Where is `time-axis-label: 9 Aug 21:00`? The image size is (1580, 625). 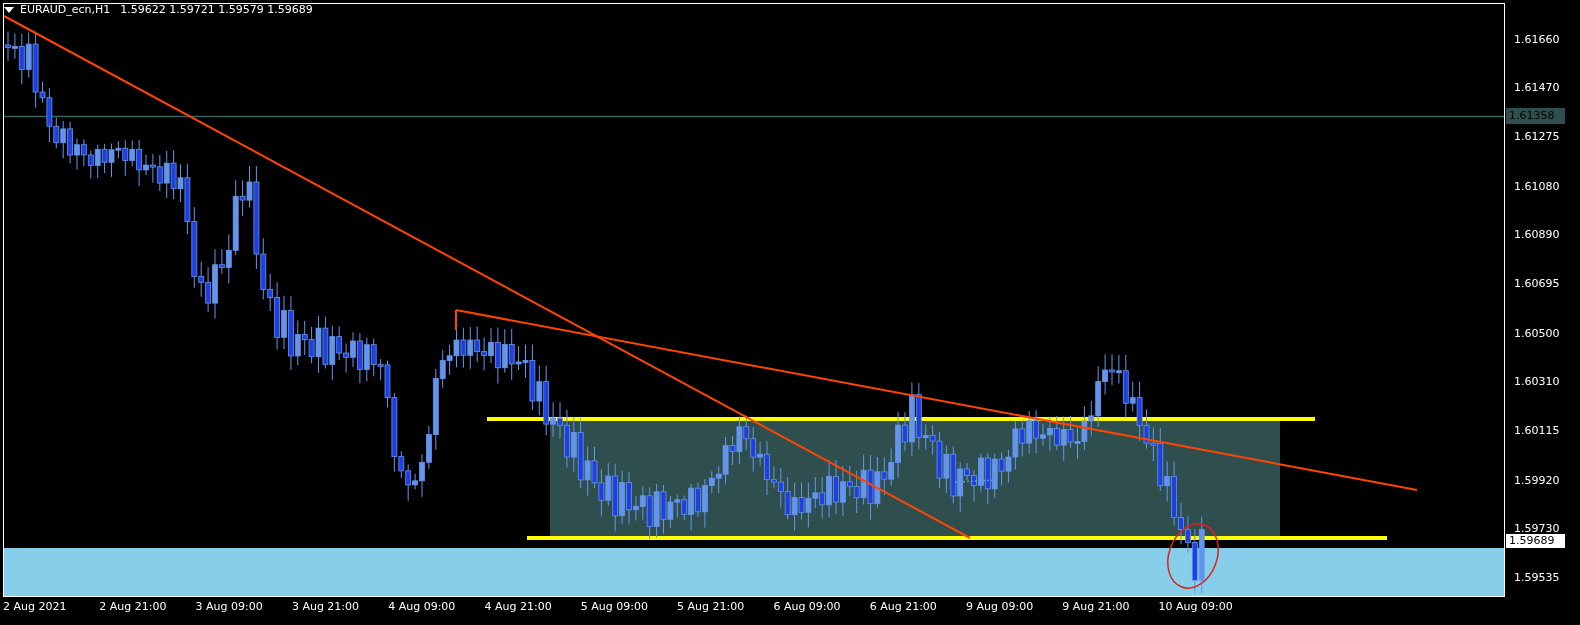
time-axis-label: 9 Aug 21:00 is located at coordinates (1096, 607).